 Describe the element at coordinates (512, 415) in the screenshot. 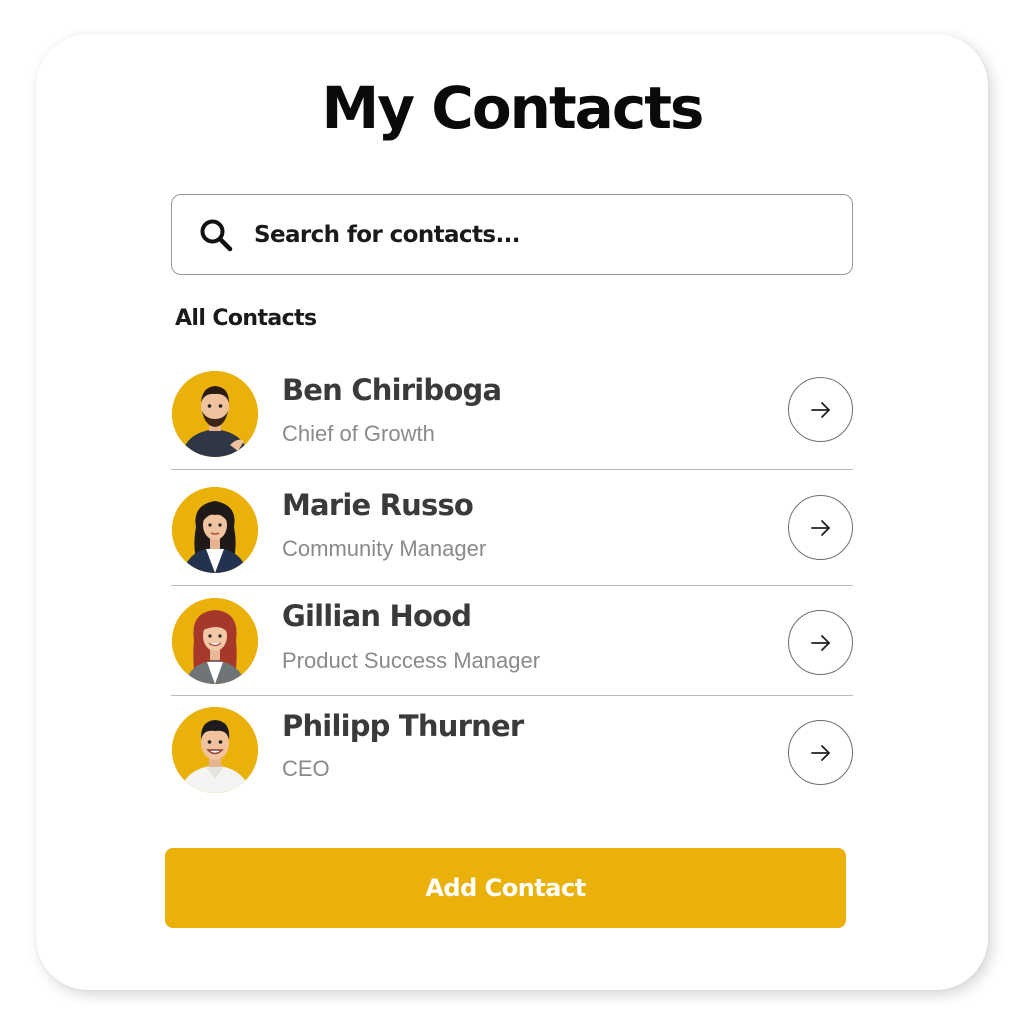

I see `contact-row: Ben Chiriboga Chief of Growth` at that location.